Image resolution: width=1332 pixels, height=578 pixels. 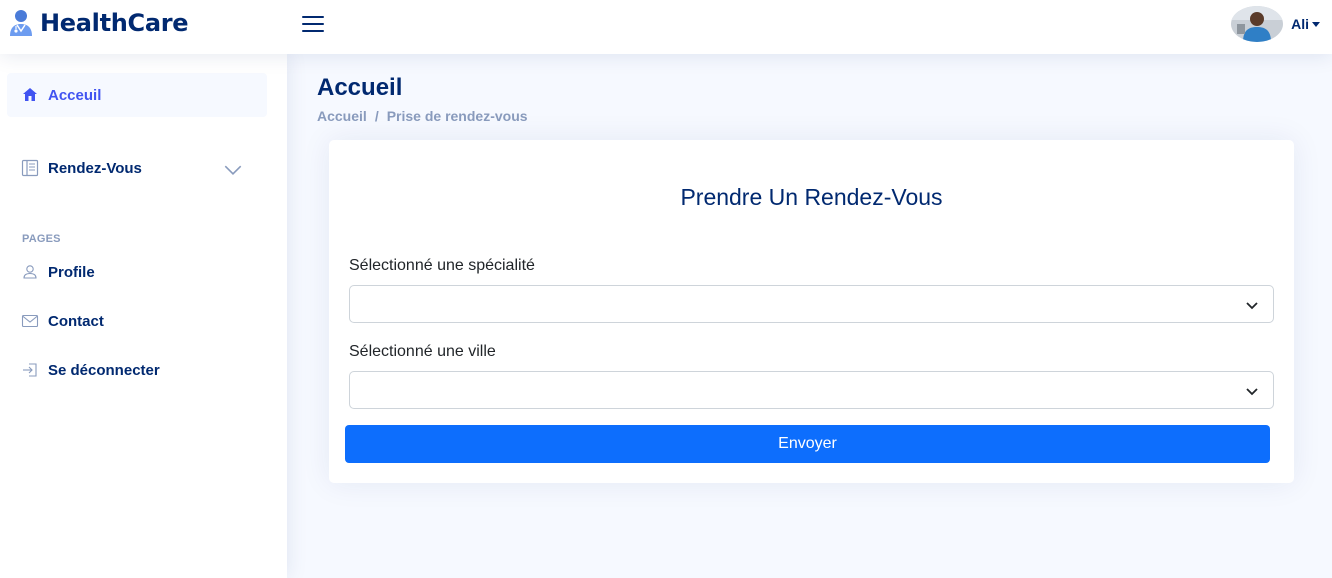 I want to click on page-title: Accueil, so click(x=360, y=87).